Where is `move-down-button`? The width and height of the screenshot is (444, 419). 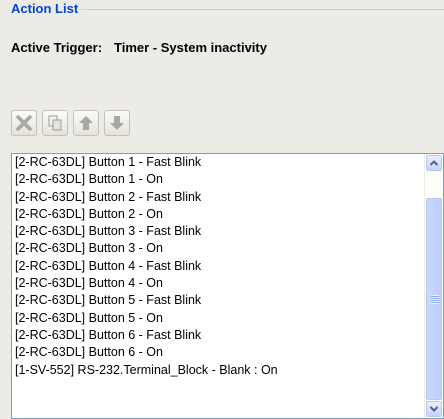
move-down-button is located at coordinates (117, 123).